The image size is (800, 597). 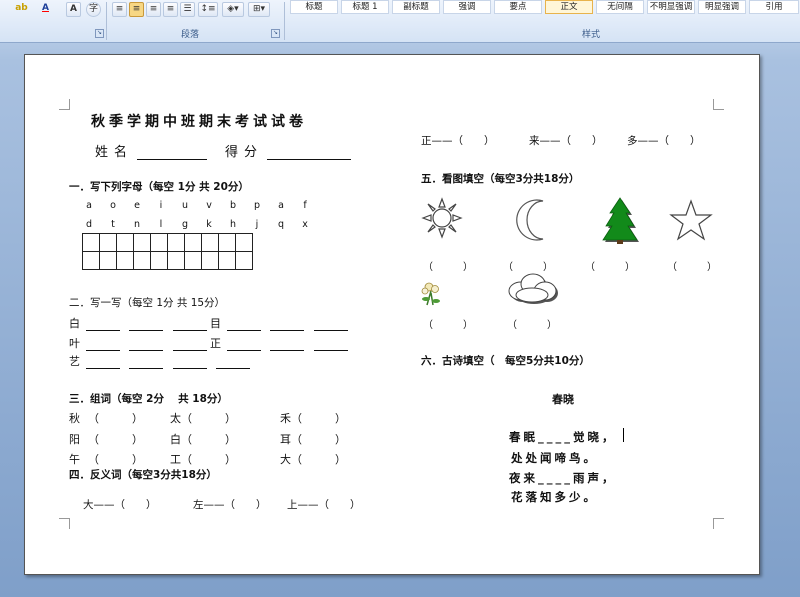 What do you see at coordinates (136, 9) in the screenshot?
I see `align-center-icon: ≡` at bounding box center [136, 9].